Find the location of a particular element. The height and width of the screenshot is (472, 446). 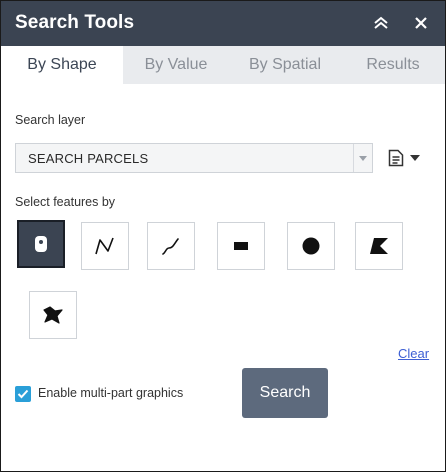

close-button is located at coordinates (421, 23).